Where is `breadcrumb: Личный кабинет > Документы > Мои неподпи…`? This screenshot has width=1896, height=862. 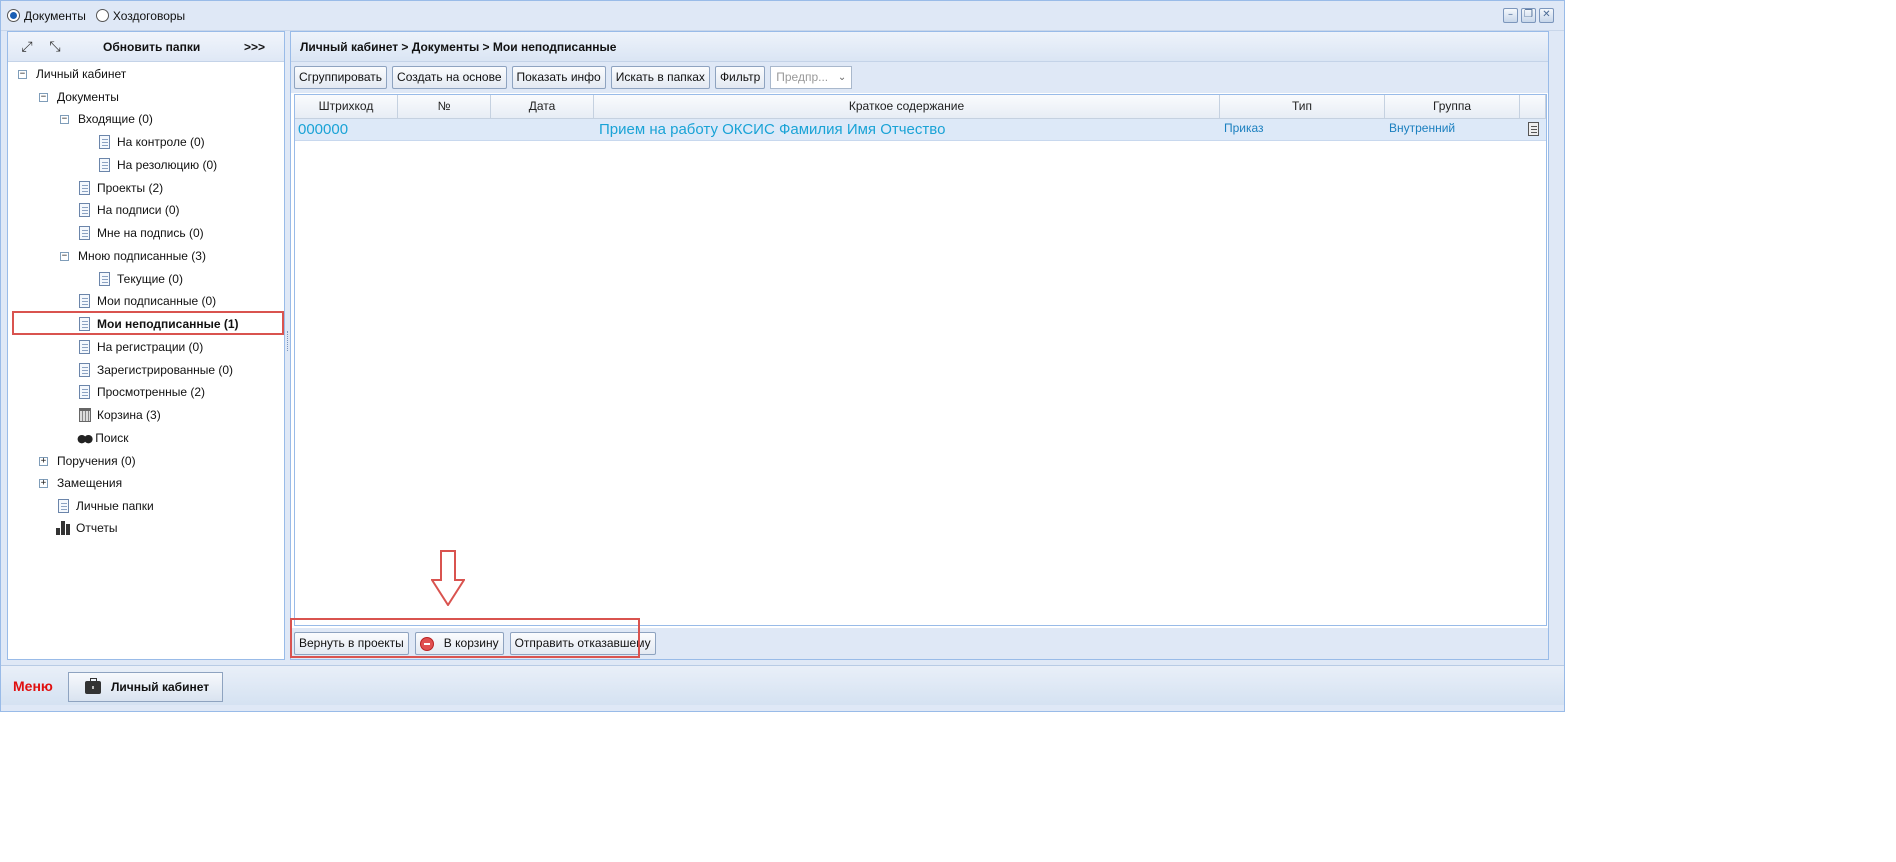 breadcrumb: Личный кабинет > Документы > Мои неподпи… is located at coordinates (919, 47).